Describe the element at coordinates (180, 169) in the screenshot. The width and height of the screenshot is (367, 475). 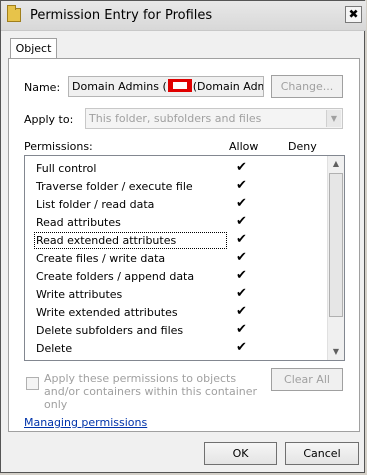
I see `permission-row: Full control ✔` at that location.